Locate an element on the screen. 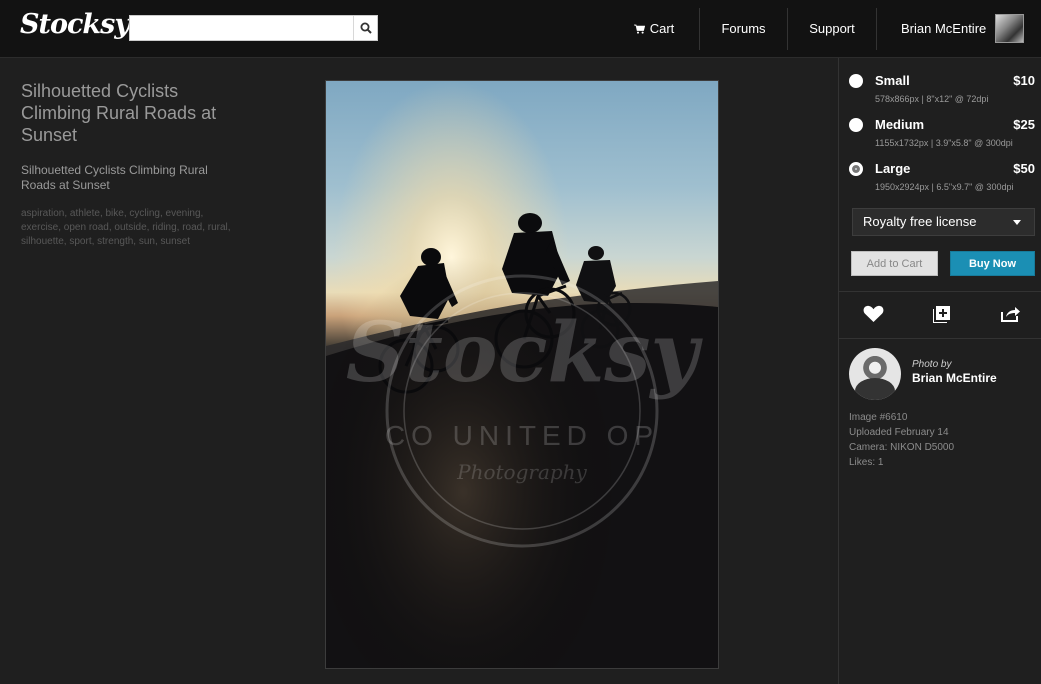 The width and height of the screenshot is (1041, 684). share-button is located at coordinates (1010, 314).